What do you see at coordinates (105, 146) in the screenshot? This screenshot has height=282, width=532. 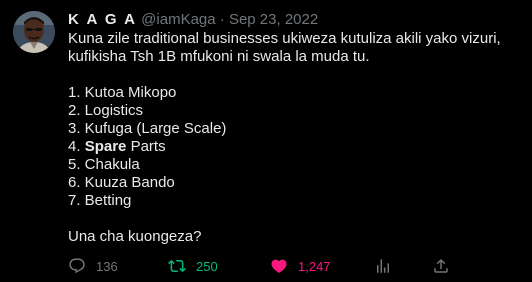 I see `list-item-4-bold: Spare` at bounding box center [105, 146].